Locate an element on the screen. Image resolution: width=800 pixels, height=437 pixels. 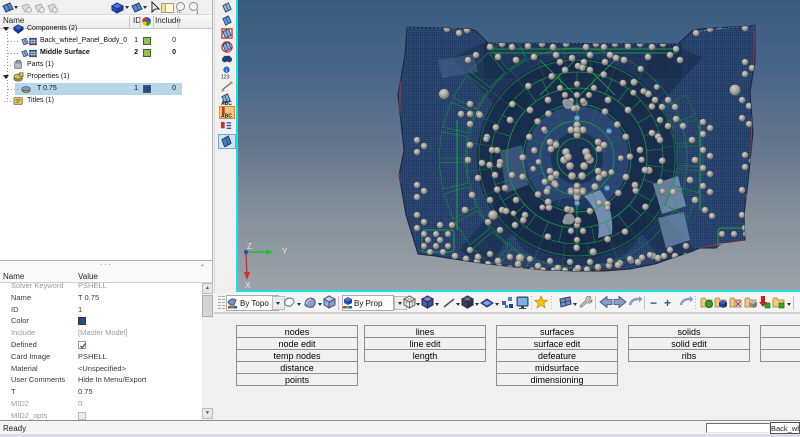
svg-text: X is located at coordinates (248, 285).